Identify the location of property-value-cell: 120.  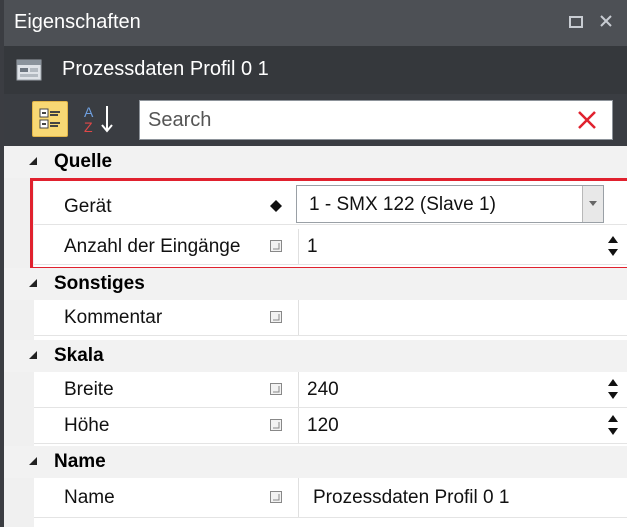
(462, 425).